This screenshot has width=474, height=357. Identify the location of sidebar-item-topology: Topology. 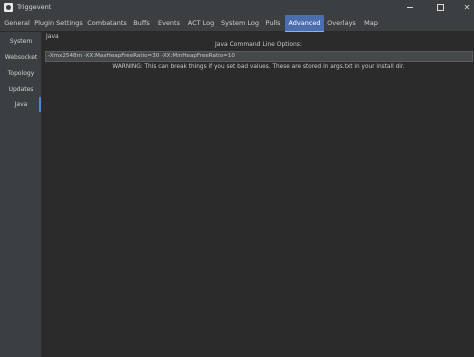
(21, 73).